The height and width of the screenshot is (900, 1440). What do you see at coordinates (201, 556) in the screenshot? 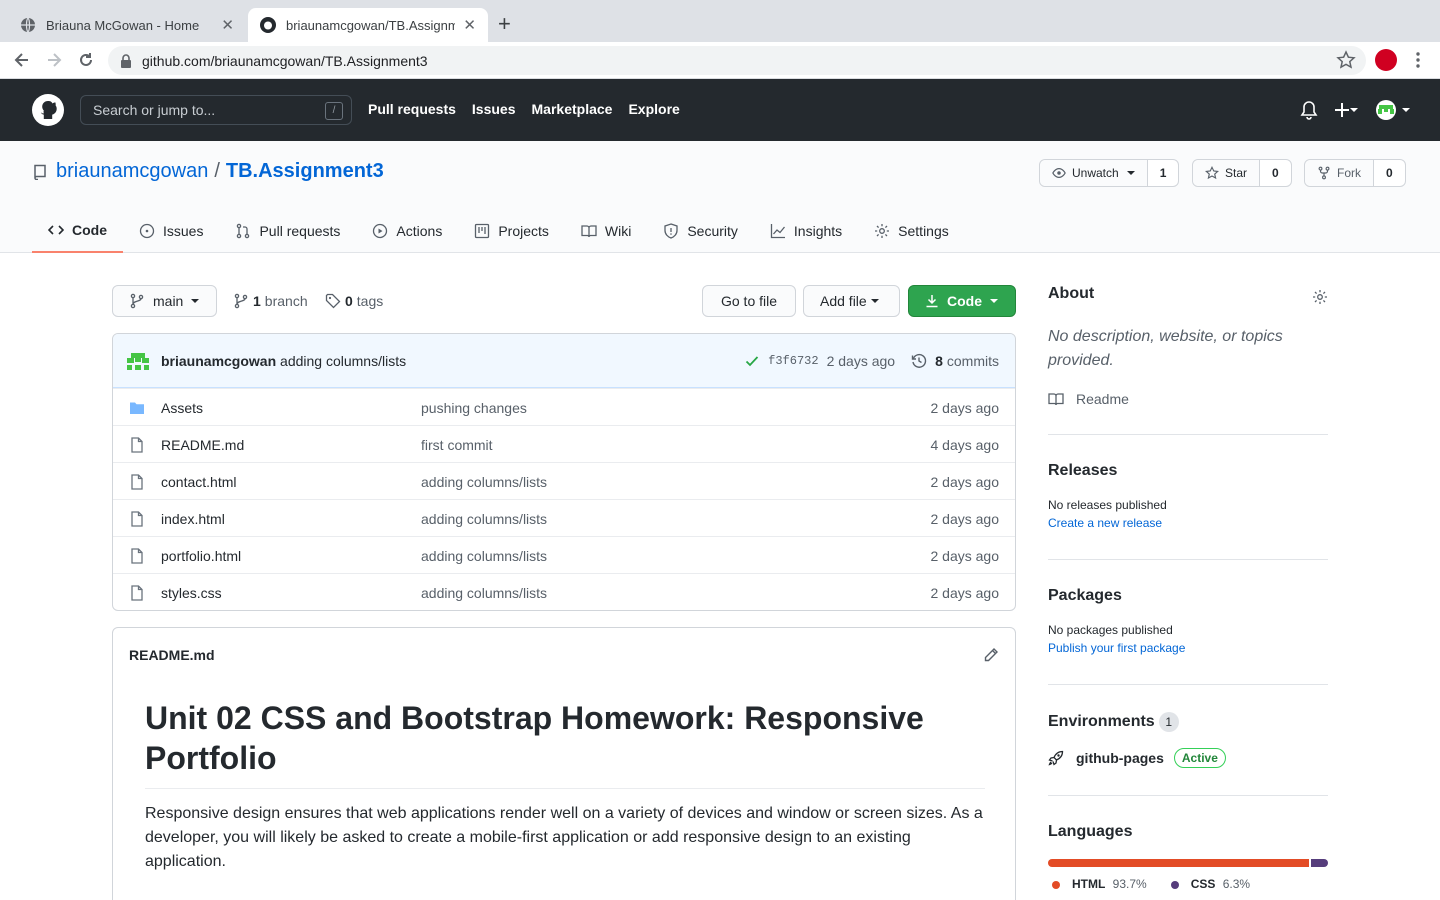
I see `file-name-link: portfolio.html` at bounding box center [201, 556].